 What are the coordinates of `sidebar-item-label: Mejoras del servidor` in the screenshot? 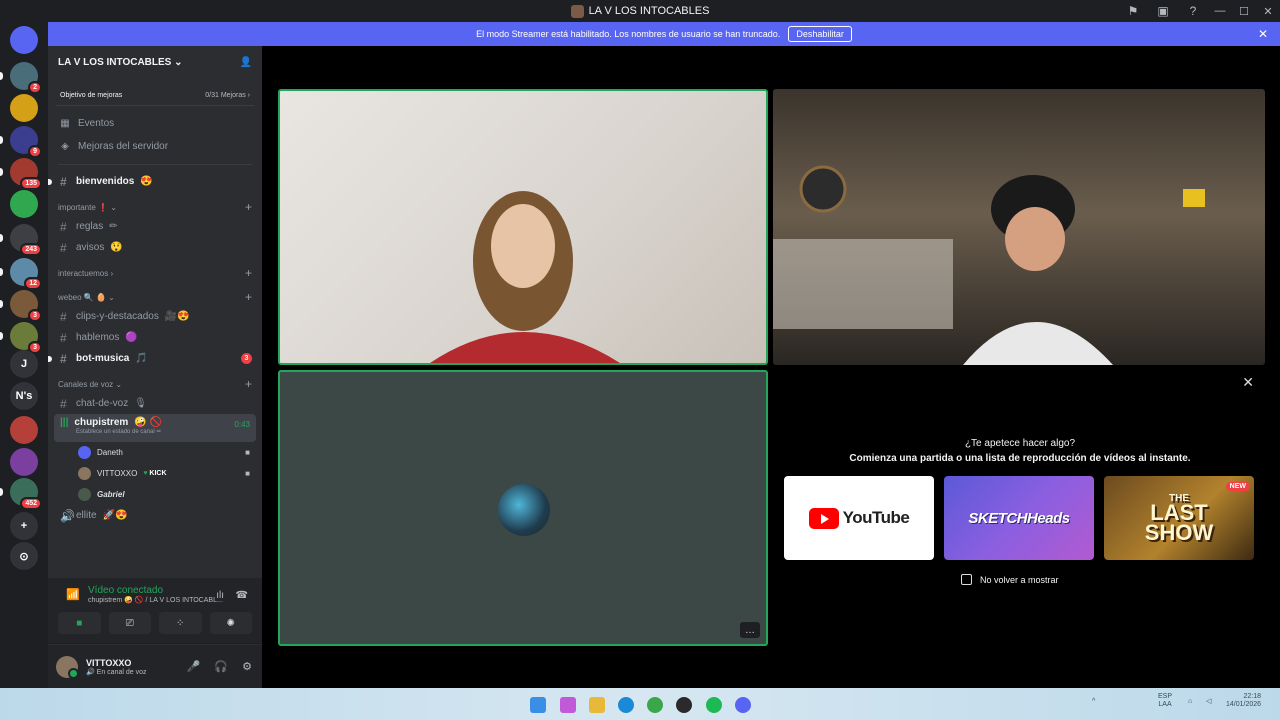 It's located at (123, 146).